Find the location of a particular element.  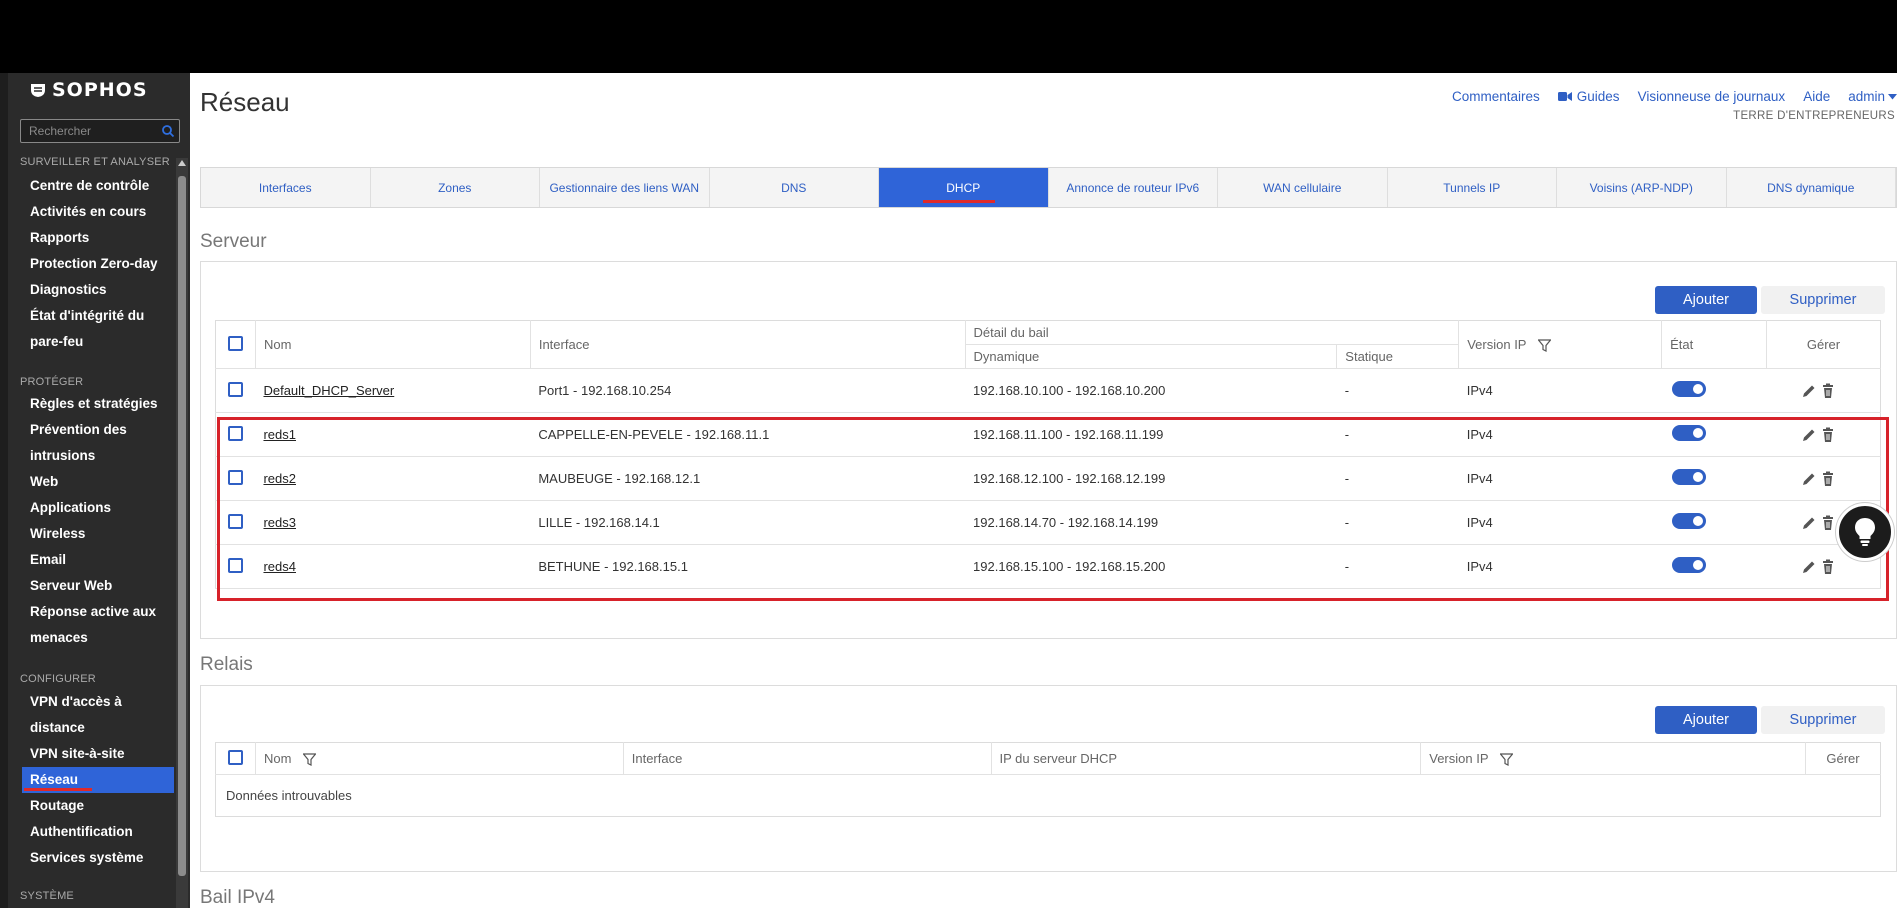

tab-wan-link-manager: Gestionnaire des liens WAN is located at coordinates (625, 187).